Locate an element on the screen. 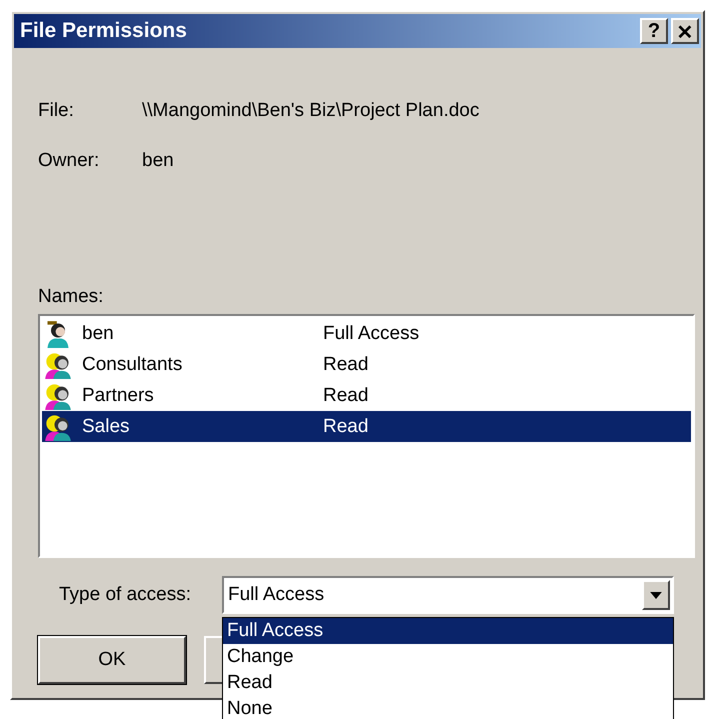 Image resolution: width=711 pixels, height=719 pixels. access-dropdown: Full Access is located at coordinates (448, 595).